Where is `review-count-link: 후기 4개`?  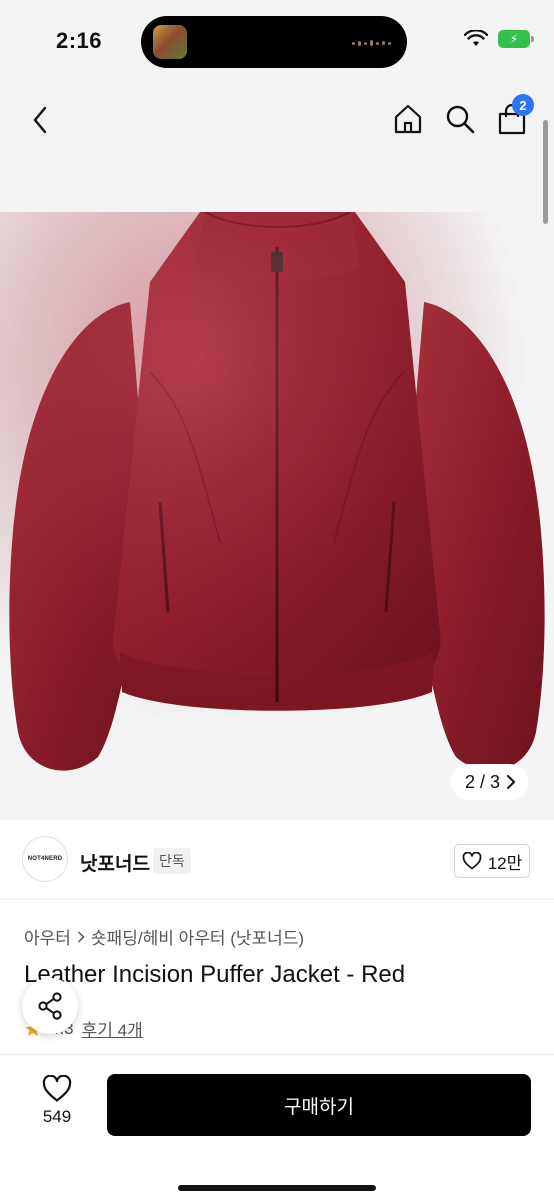
review-count-link: 후기 4개 is located at coordinates (112, 1028).